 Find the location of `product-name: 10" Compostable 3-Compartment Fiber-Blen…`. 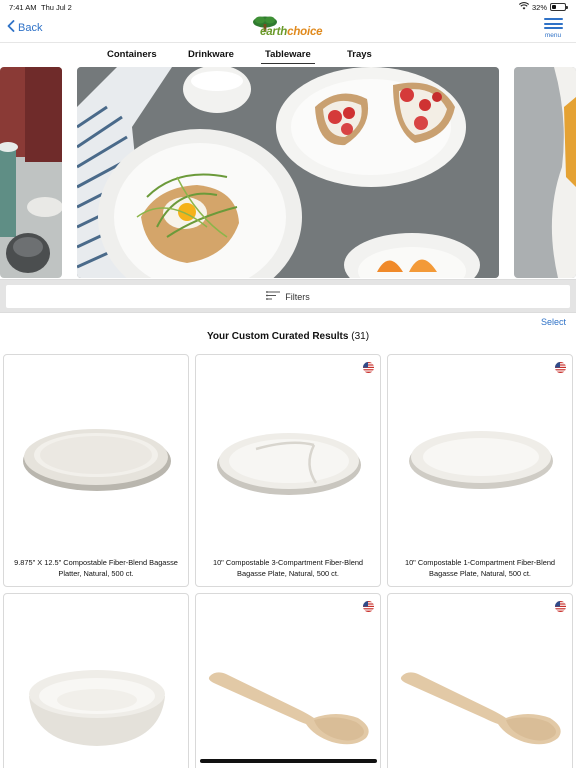

product-name: 10" Compostable 3-Compartment Fiber-Blen… is located at coordinates (288, 568).